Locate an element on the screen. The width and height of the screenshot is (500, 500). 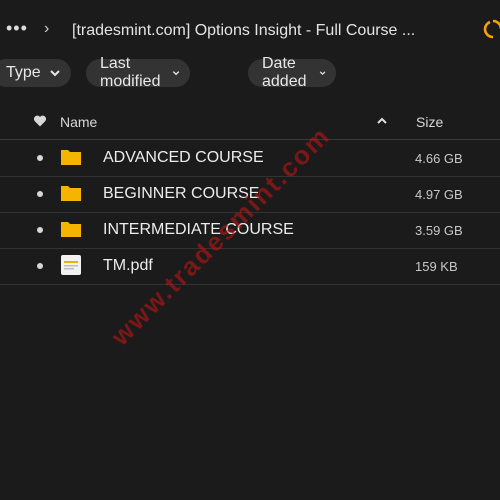
sort-ascending-icon is located at coordinates (382, 121).